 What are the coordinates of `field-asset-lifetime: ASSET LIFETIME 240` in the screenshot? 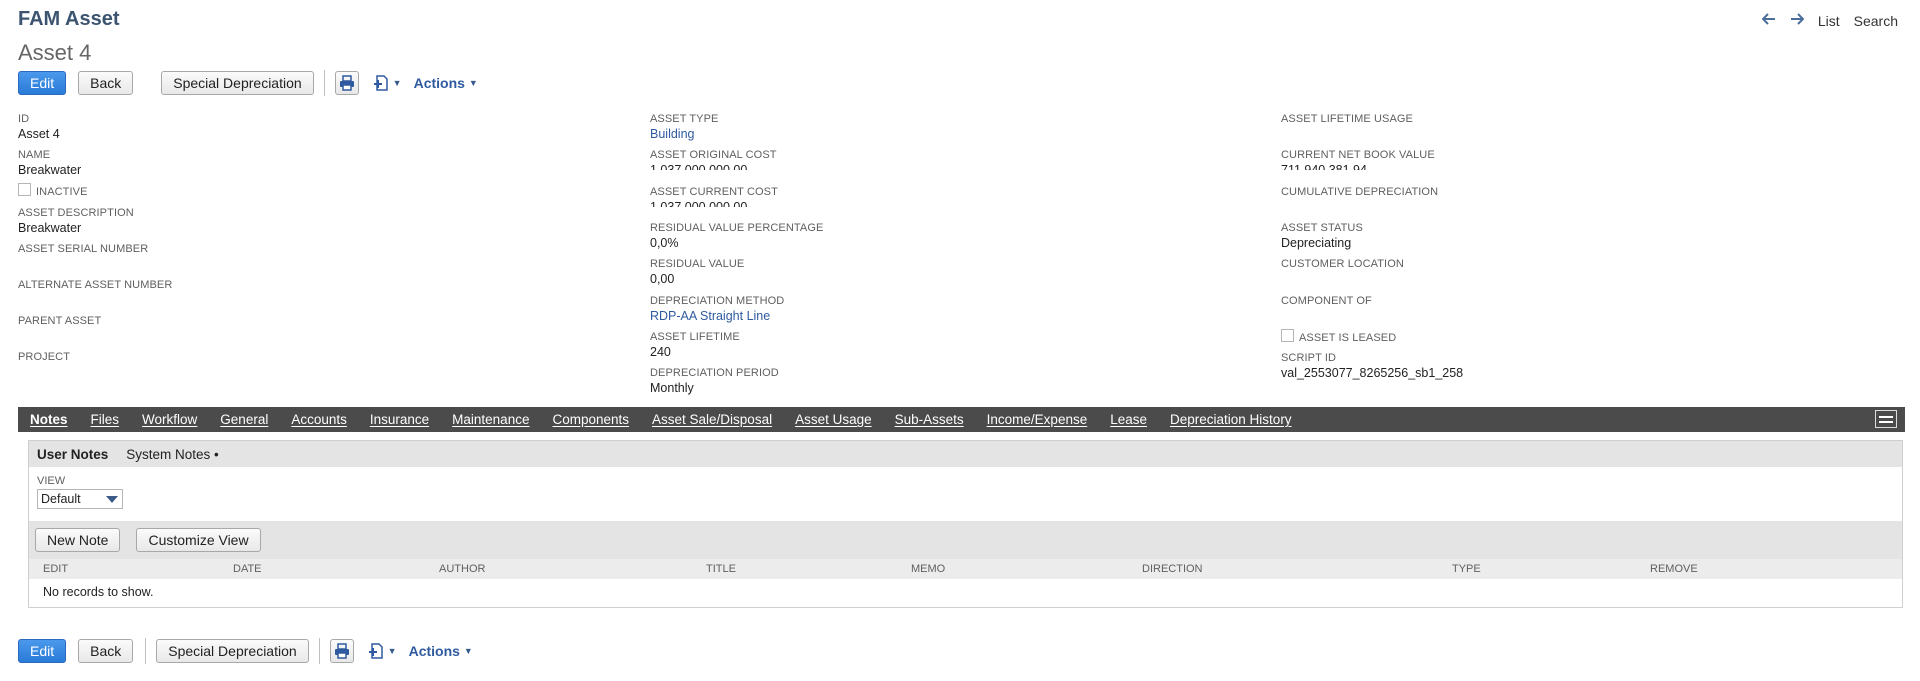 It's located at (695, 345).